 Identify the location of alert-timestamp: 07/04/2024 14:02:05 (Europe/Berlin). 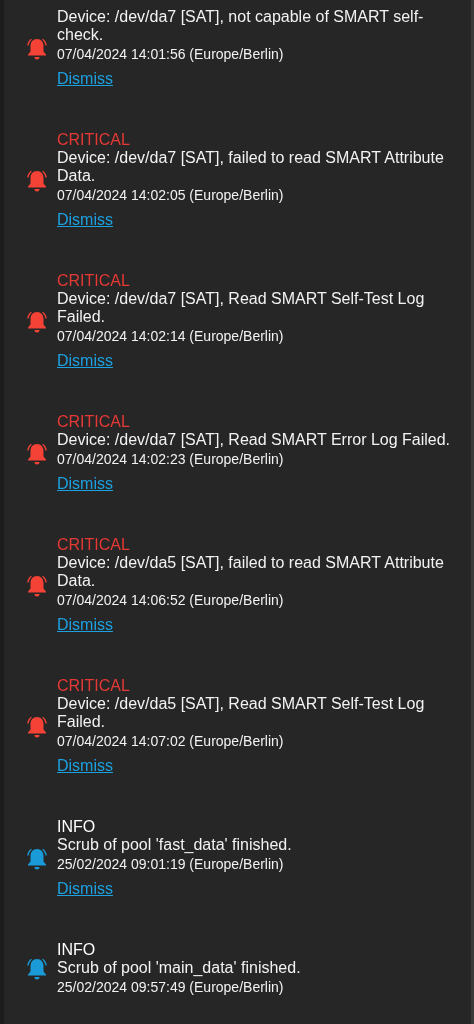
(171, 195).